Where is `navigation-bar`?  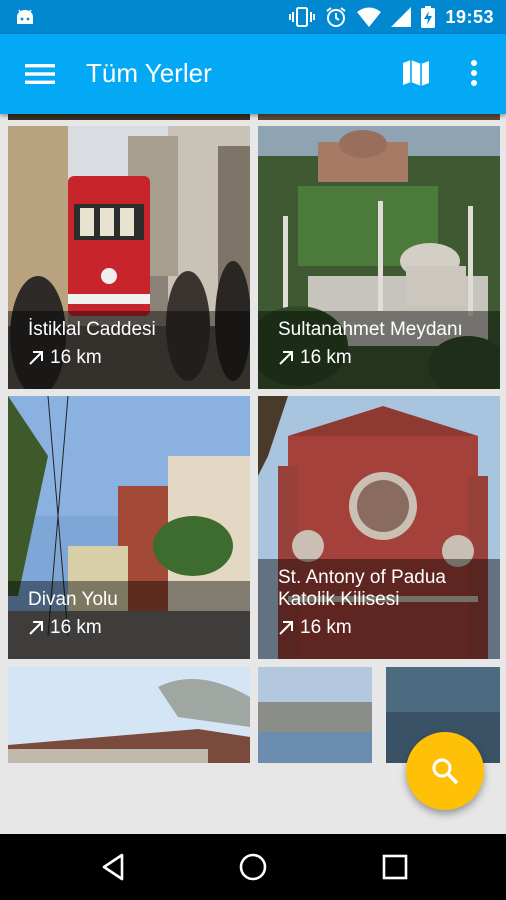 navigation-bar is located at coordinates (253, 867).